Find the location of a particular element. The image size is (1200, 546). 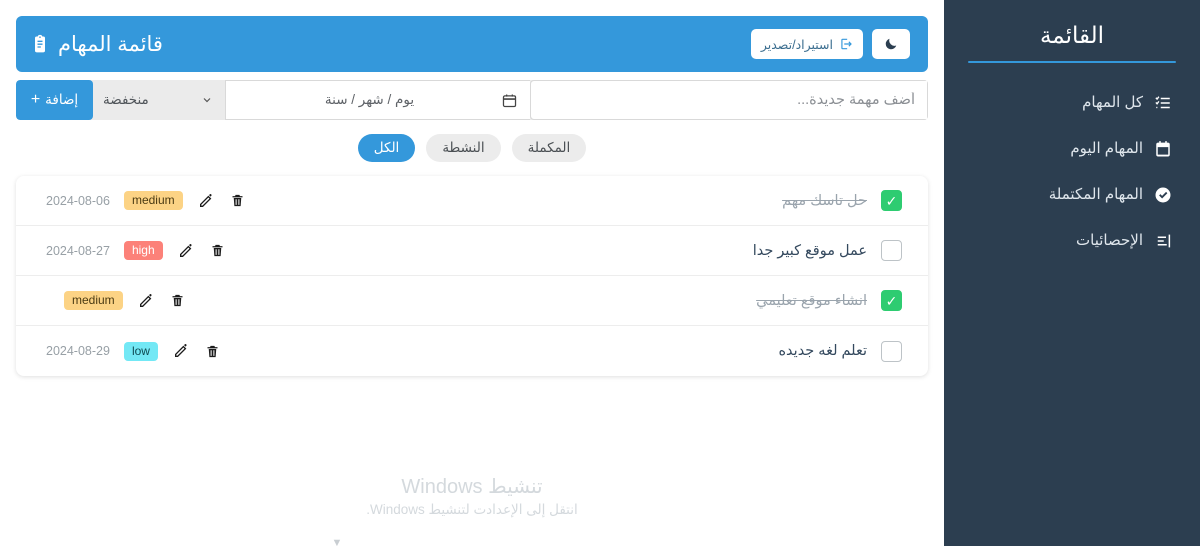

sidebar-item-label: كل المهام is located at coordinates (1112, 102).